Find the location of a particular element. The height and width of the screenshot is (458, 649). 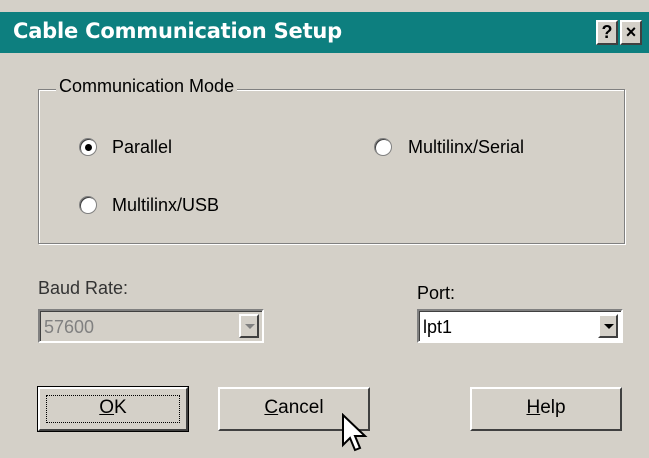

help-button: Help is located at coordinates (546, 409).